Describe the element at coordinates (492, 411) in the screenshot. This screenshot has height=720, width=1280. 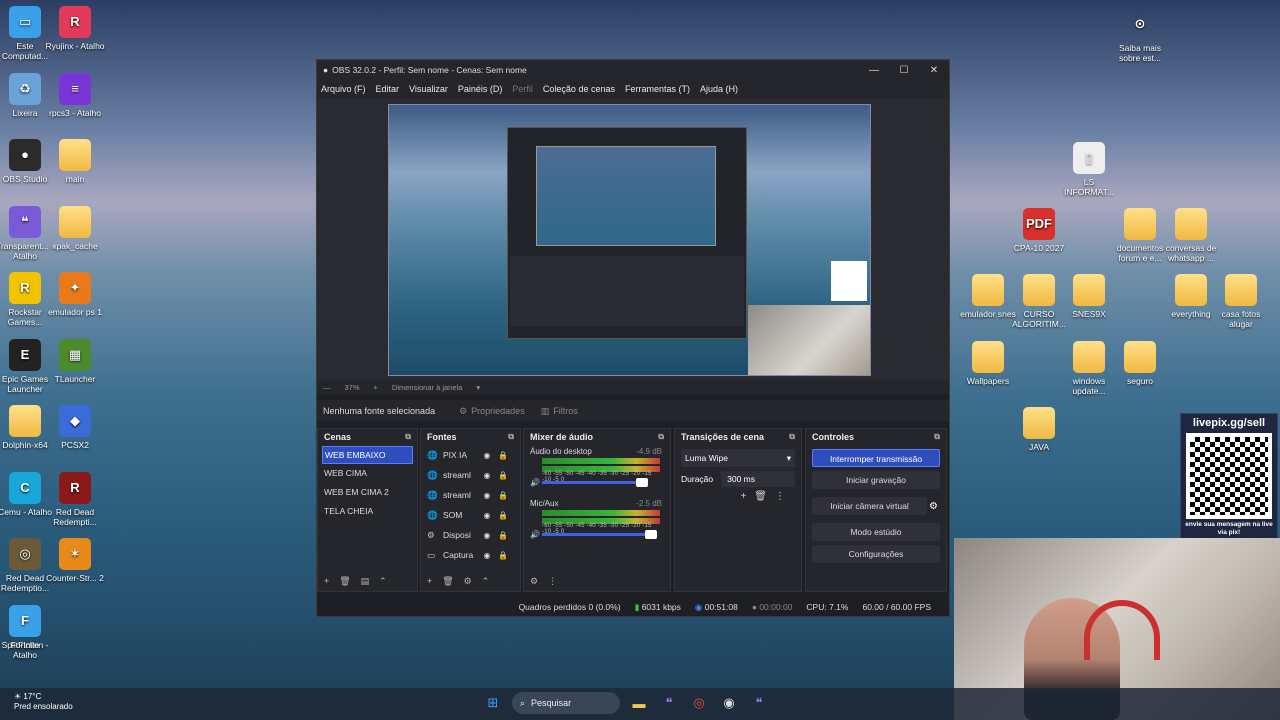
I see `properties-button: ⚙ Propriedades` at that location.